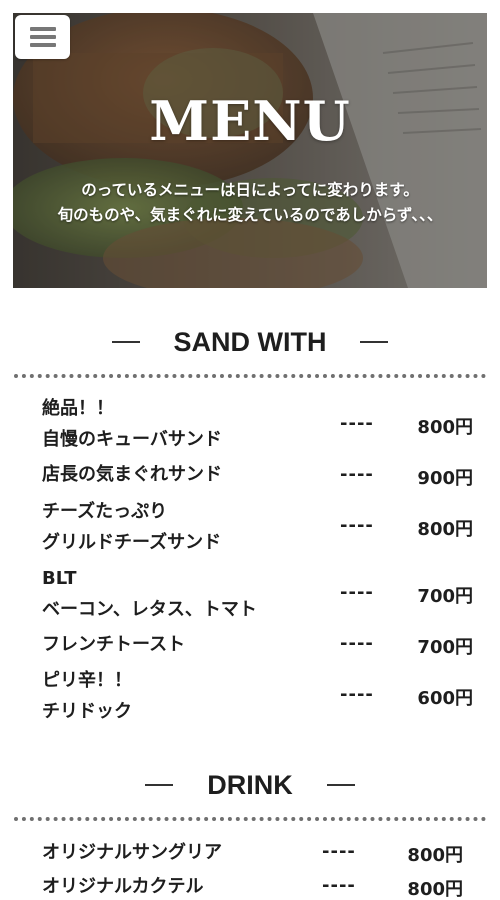 The width and height of the screenshot is (500, 900). Describe the element at coordinates (250, 819) in the screenshot. I see `section-divider-drink` at that location.